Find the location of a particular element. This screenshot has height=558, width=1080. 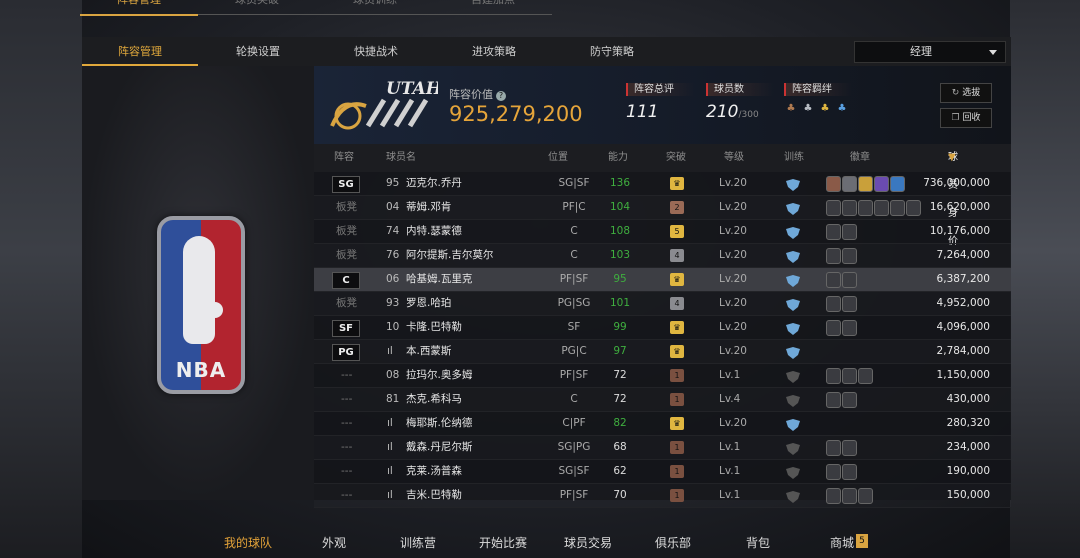

table-row: --- 08 拉玛尔.奥多姆 PF|SF 72 1 Lv.1 1,150,000 is located at coordinates (662, 376).